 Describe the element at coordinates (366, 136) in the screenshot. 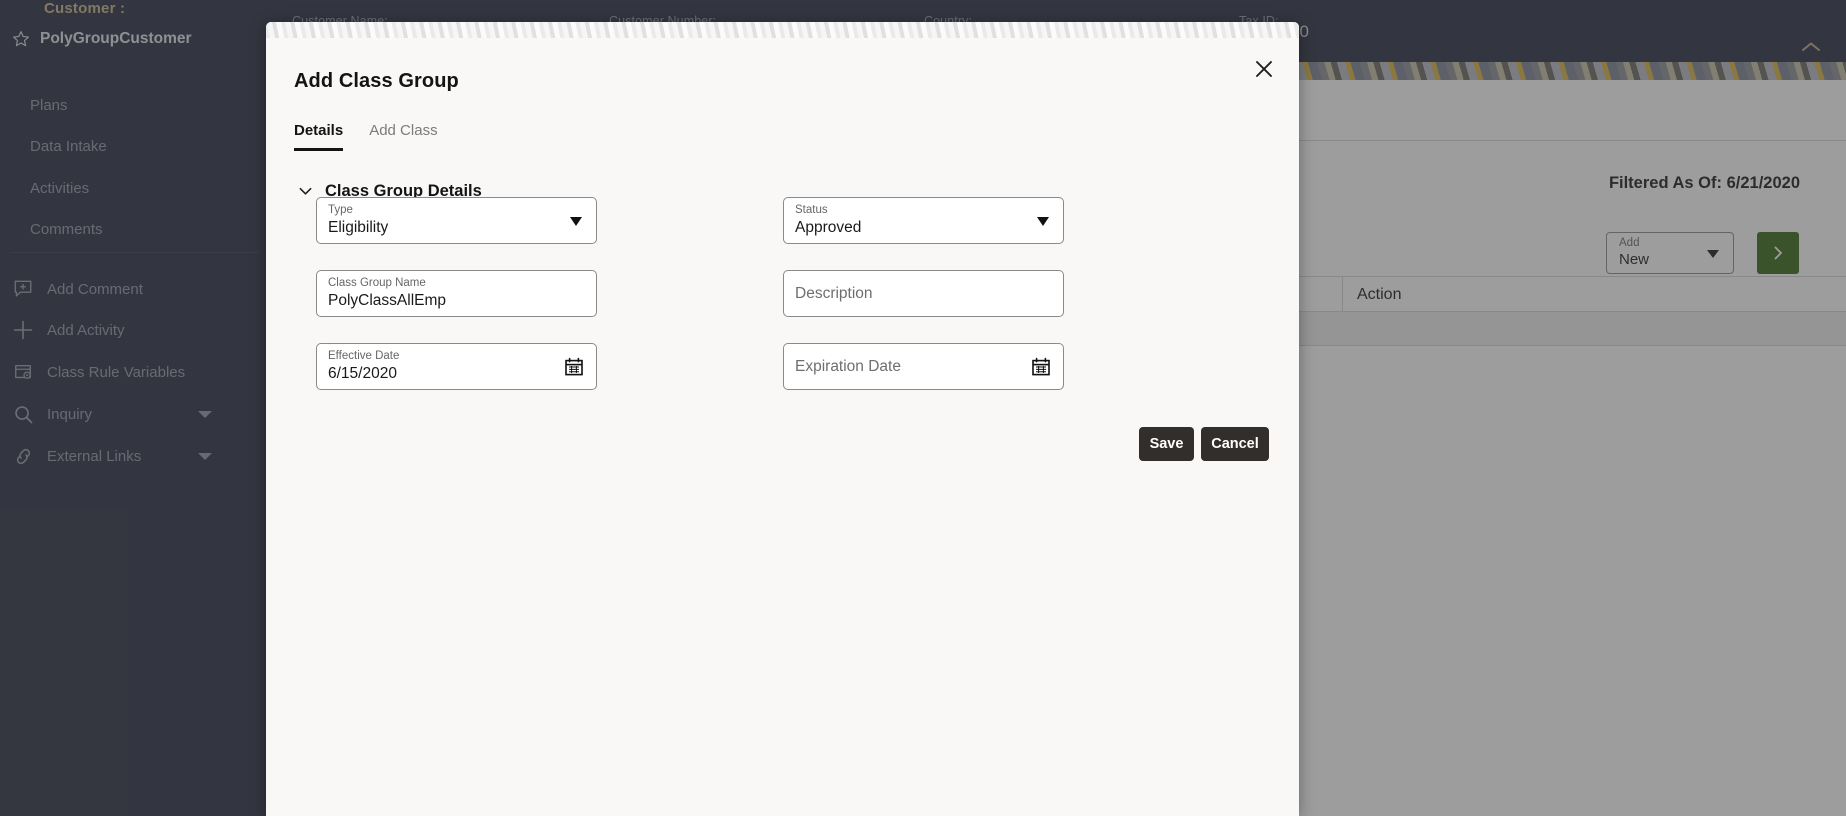

I see `modal-tabs: Details Add Class` at that location.